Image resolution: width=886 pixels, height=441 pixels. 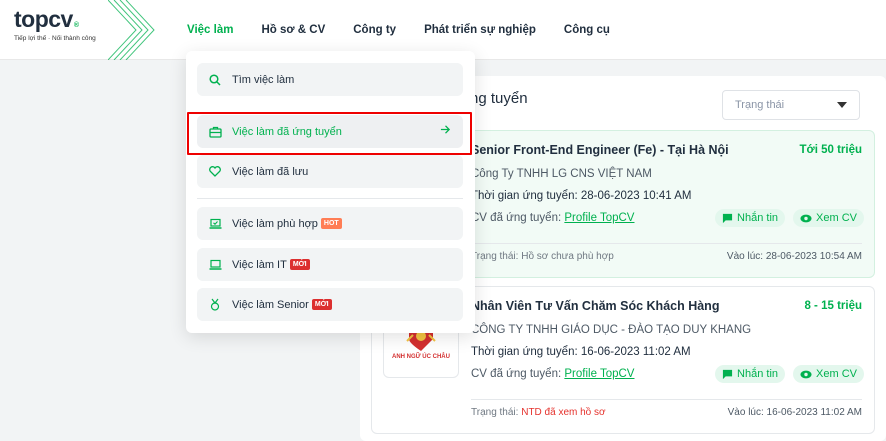 I want to click on nav-phat-trien-su-nghiep: Phát triển sự nghiệp, so click(x=480, y=30).